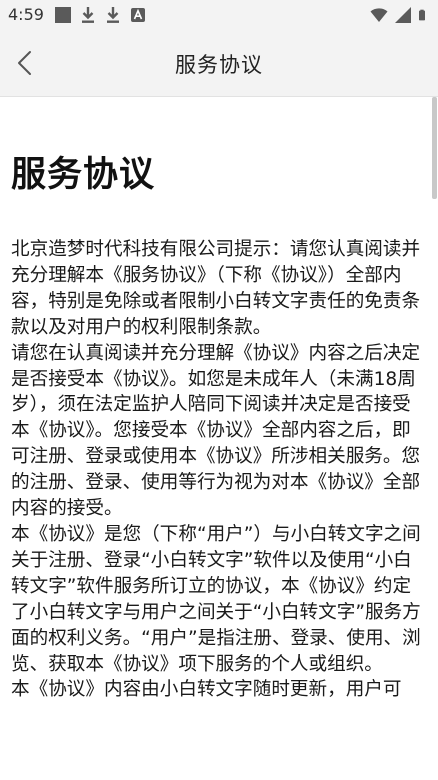 The height and width of the screenshot is (780, 438). Describe the element at coordinates (206, 690) in the screenshot. I see `paragraph: 本《协议》内容由小白转文字随时更新，用户可` at that location.